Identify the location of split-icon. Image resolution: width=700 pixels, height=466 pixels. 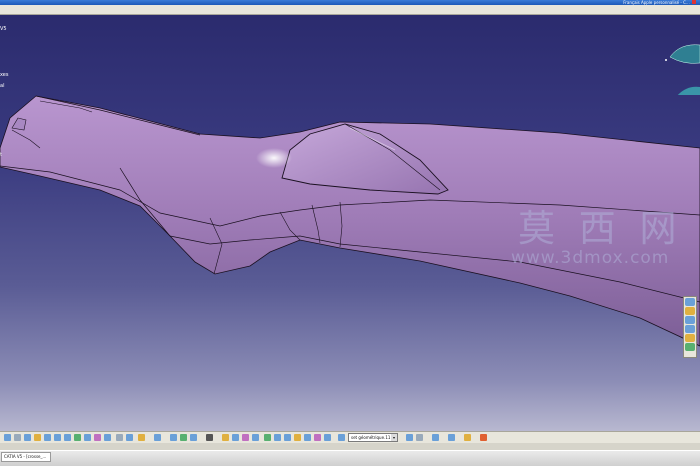
(235, 437).